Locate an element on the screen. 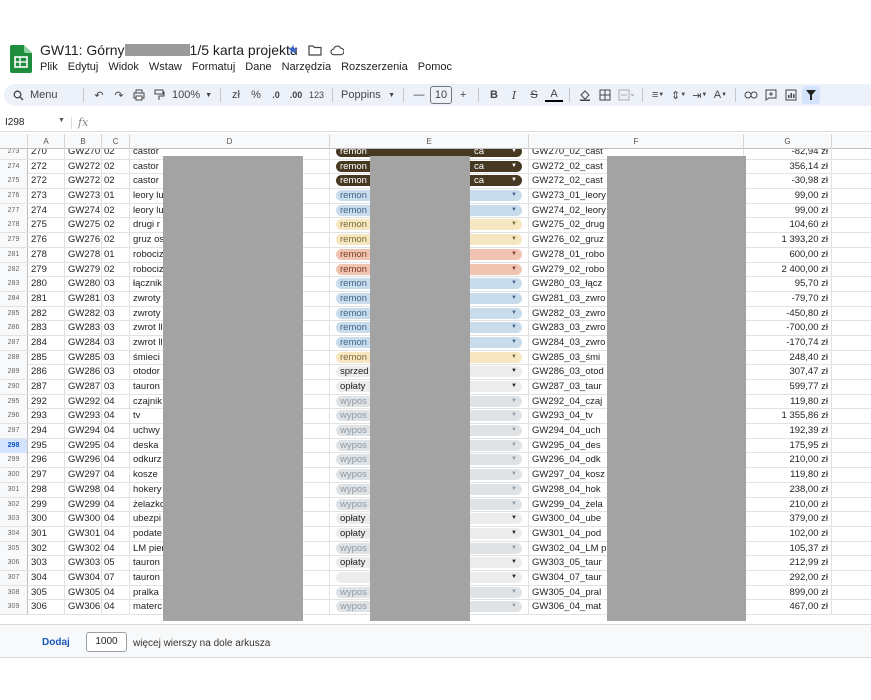  cell-g: -450,80 zł is located at coordinates (788, 313).